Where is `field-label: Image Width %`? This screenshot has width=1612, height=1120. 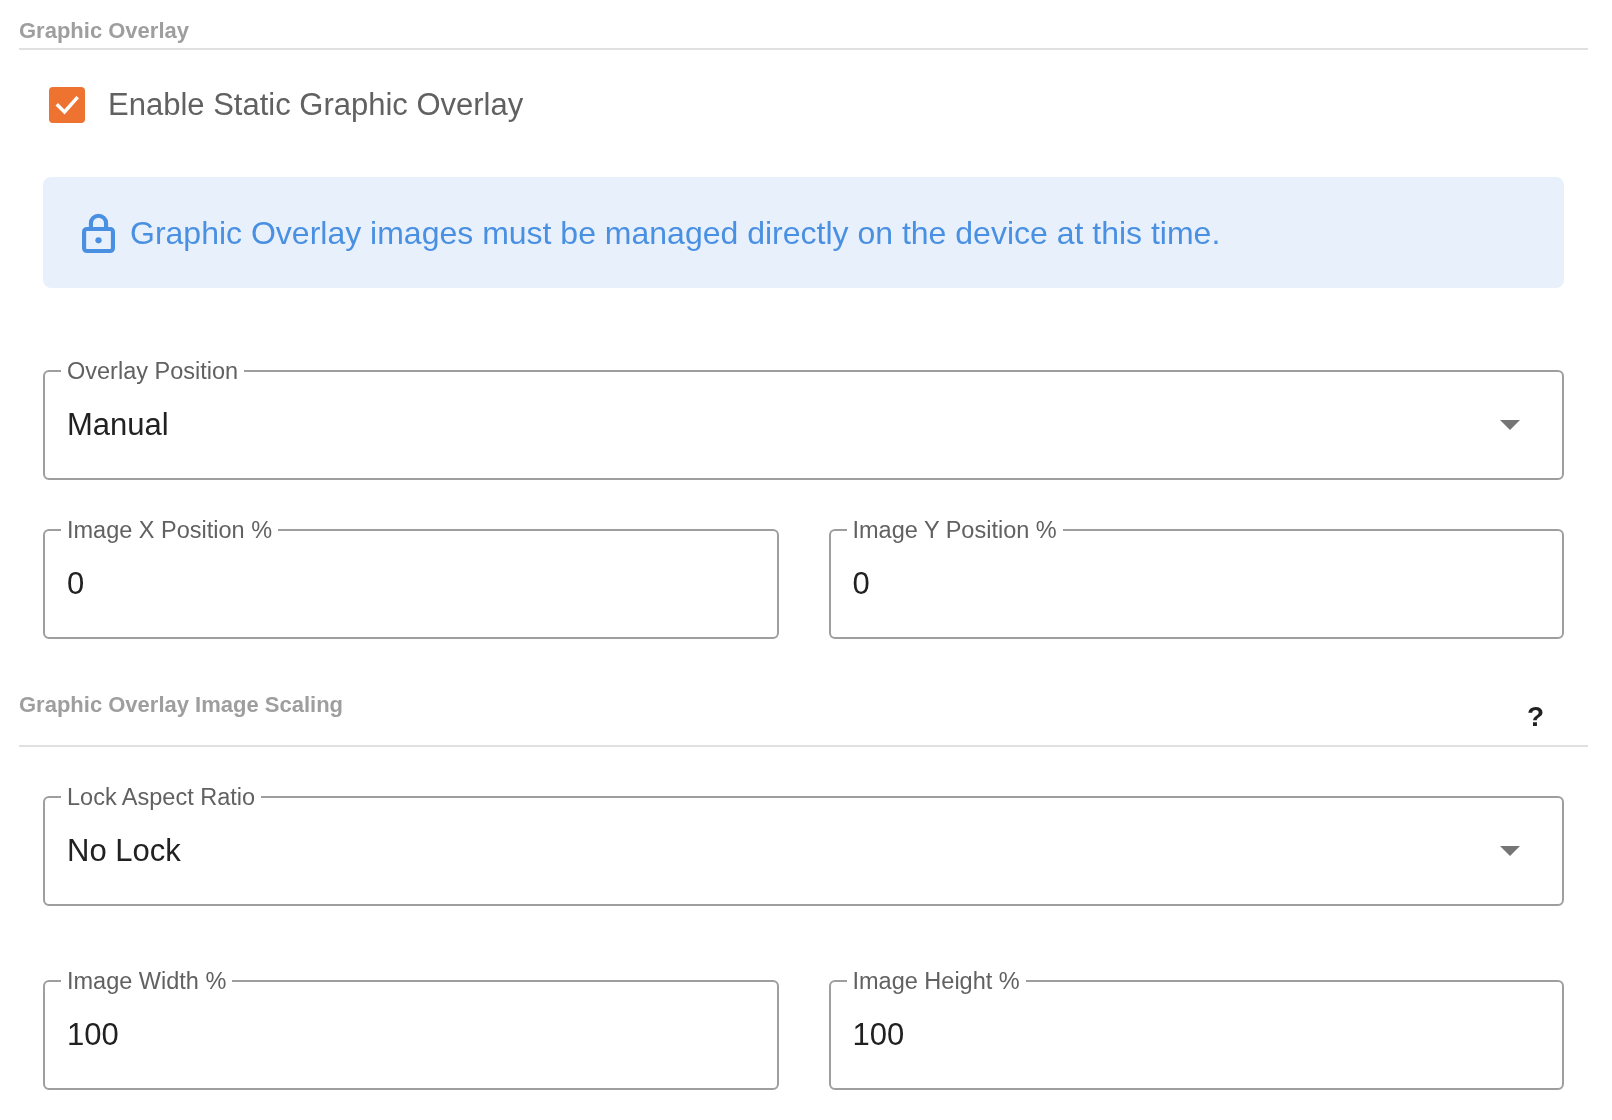
field-label: Image Width % is located at coordinates (147, 981).